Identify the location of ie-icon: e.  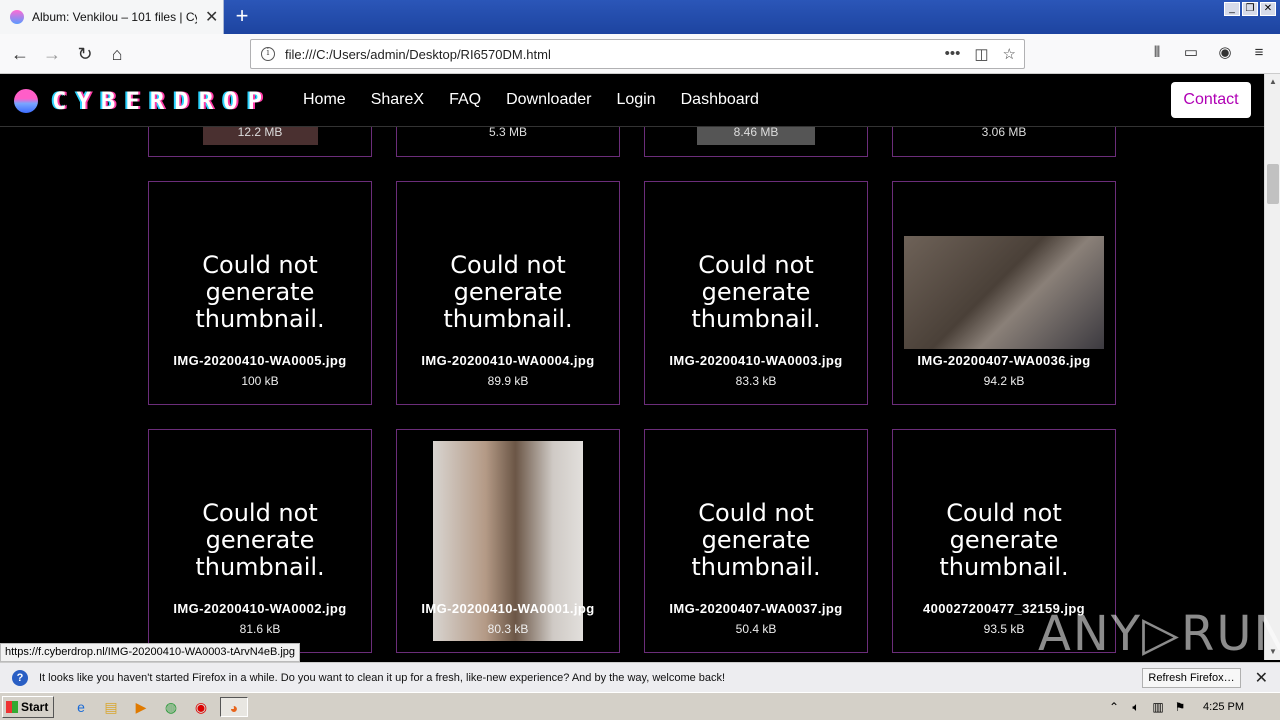
(81, 707).